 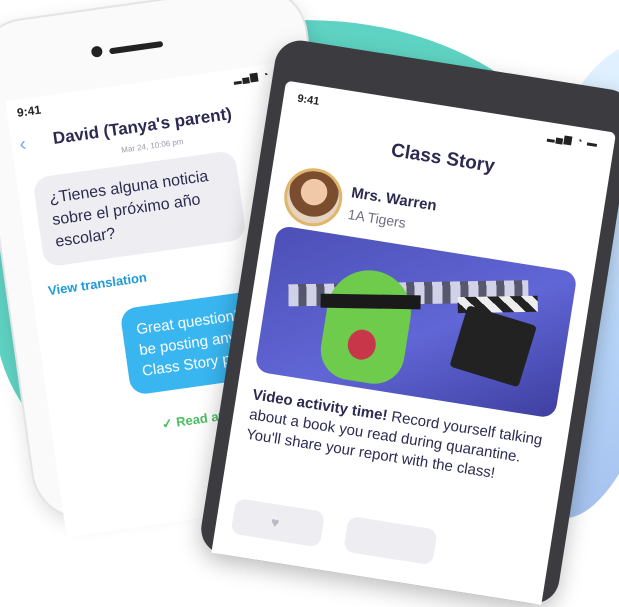 What do you see at coordinates (493, 346) in the screenshot?
I see `clapperboard-icon` at bounding box center [493, 346].